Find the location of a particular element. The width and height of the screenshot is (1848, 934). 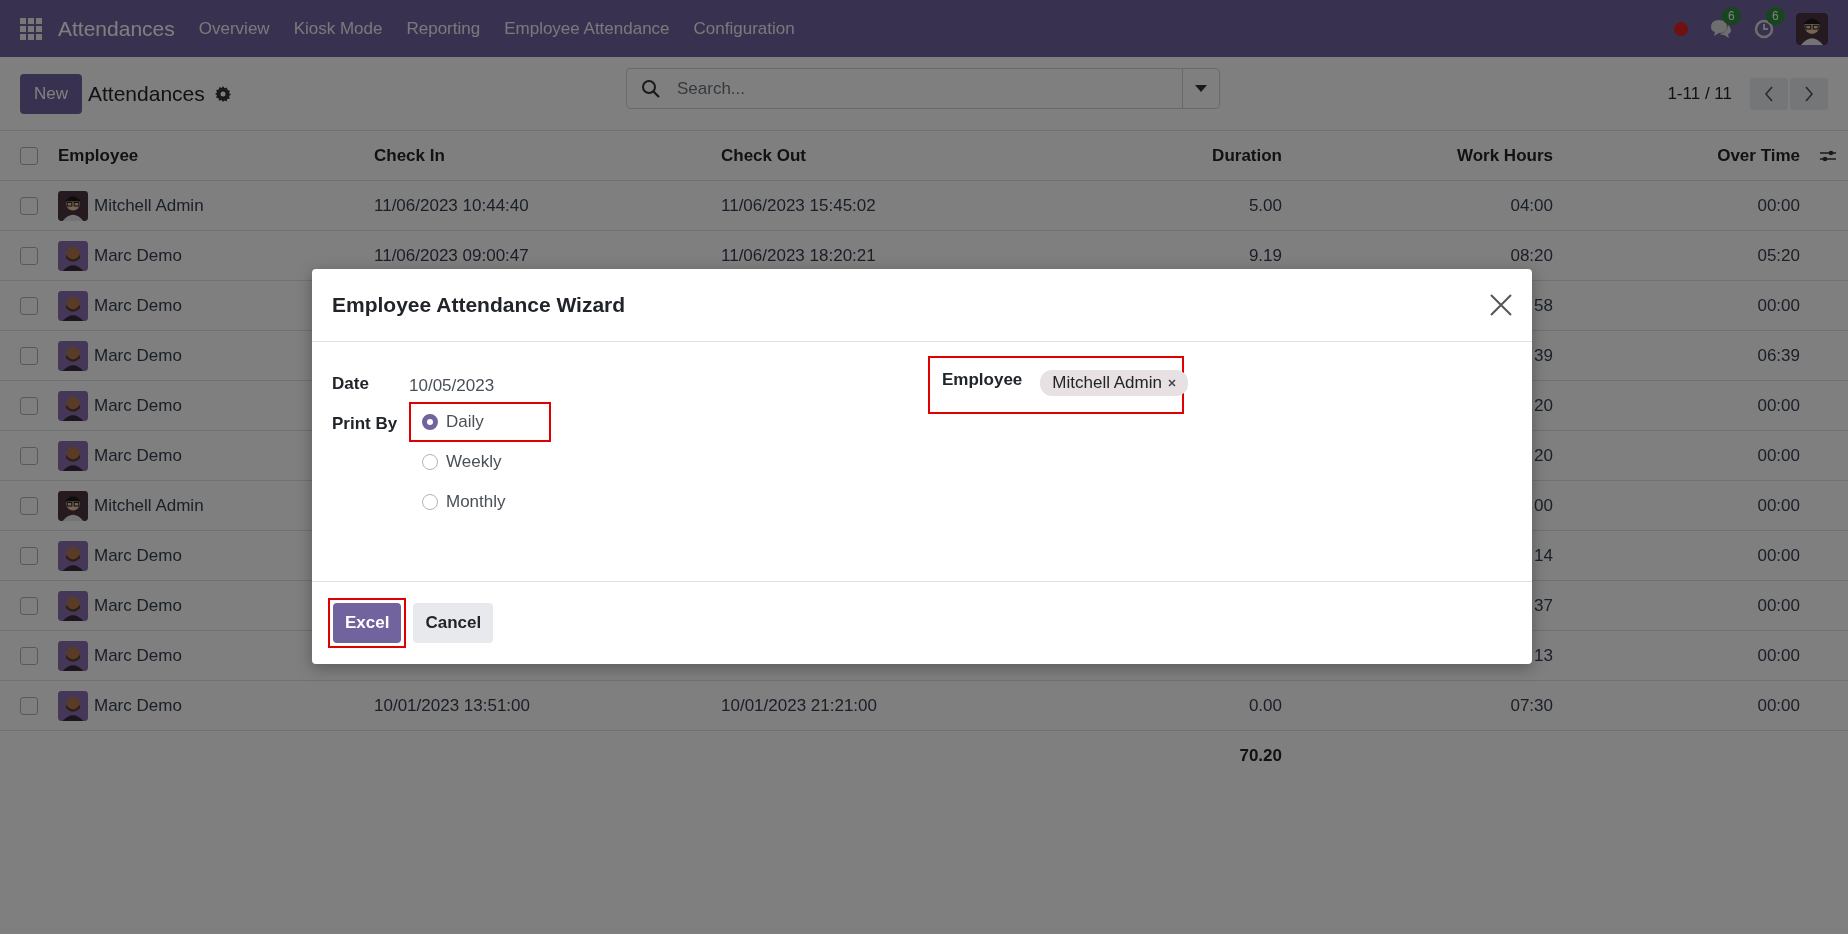

table-cell: 5.00 is located at coordinates (1265, 205).